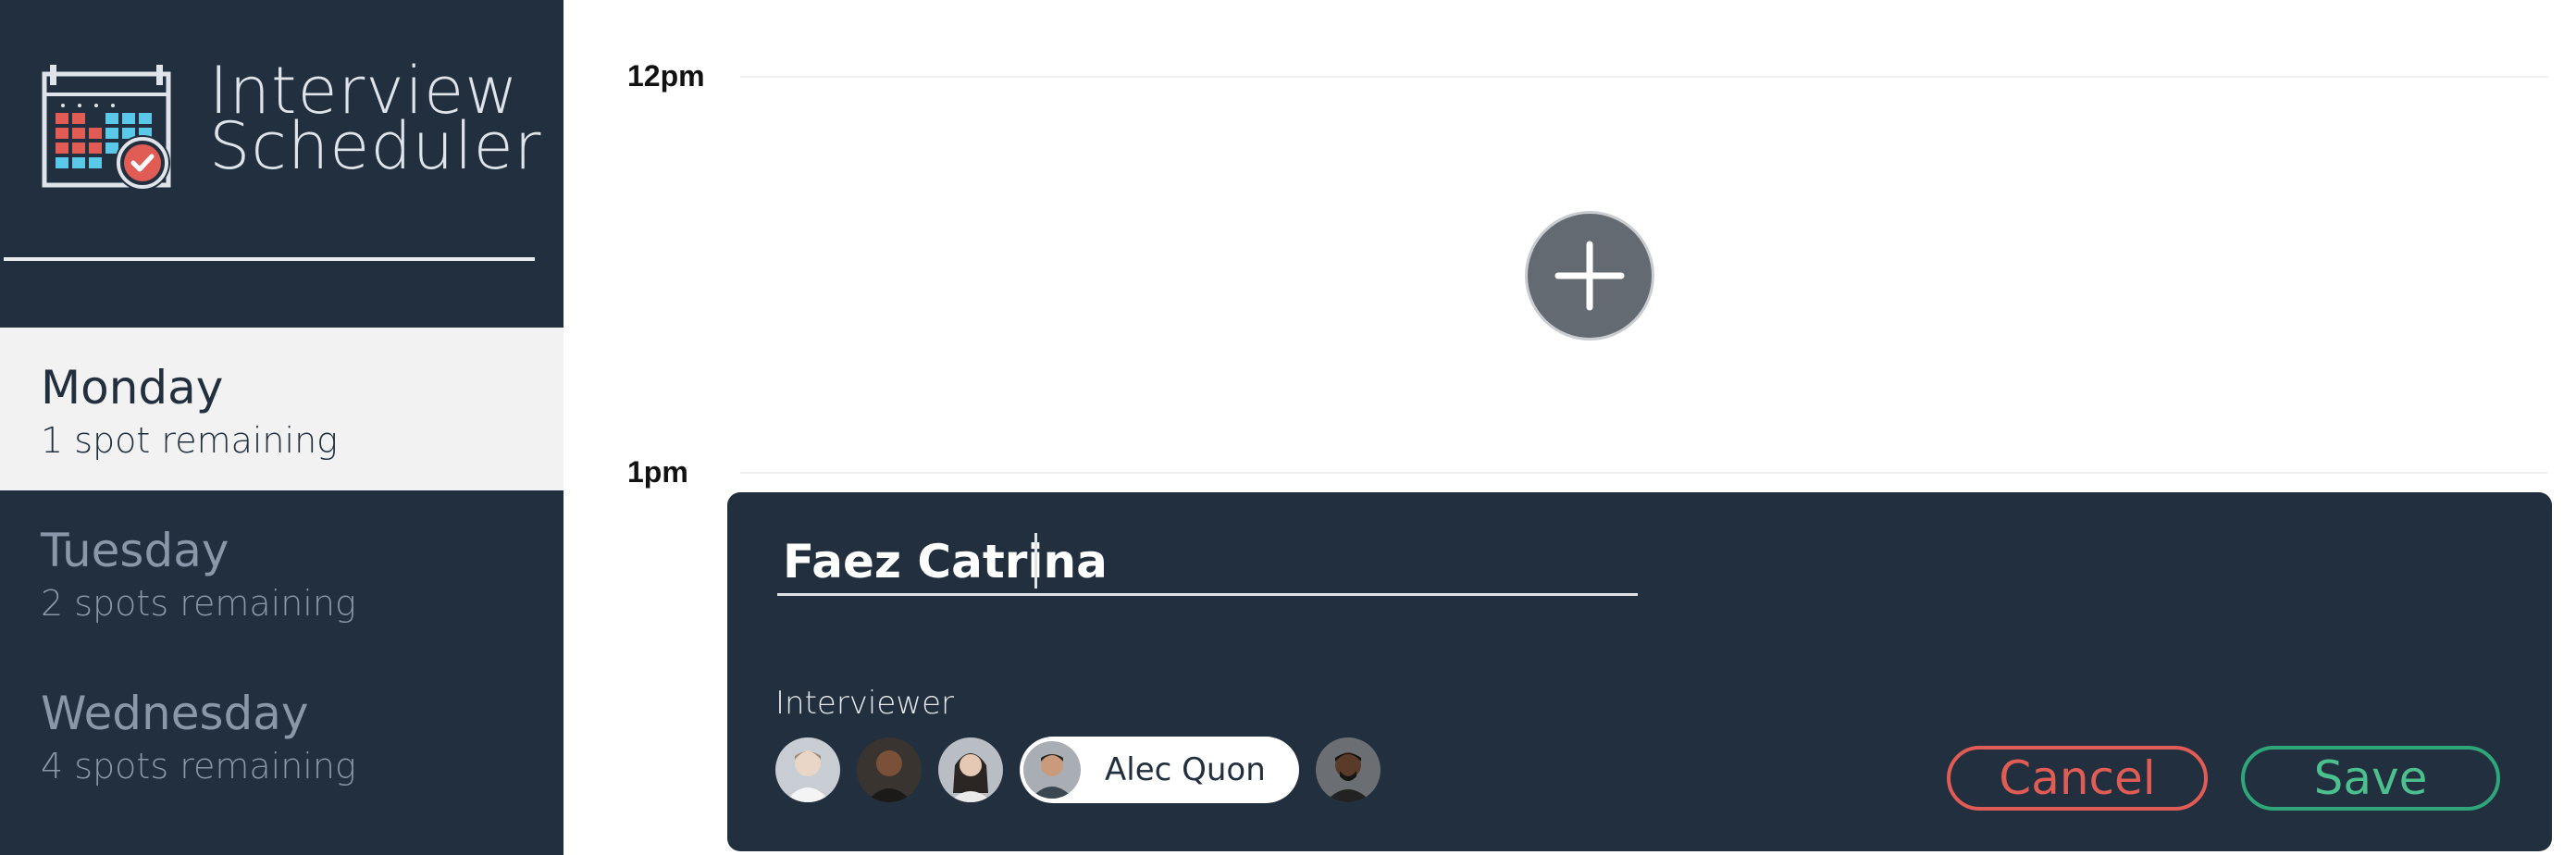  What do you see at coordinates (2078, 778) in the screenshot?
I see `cancel-button: Cancel` at bounding box center [2078, 778].